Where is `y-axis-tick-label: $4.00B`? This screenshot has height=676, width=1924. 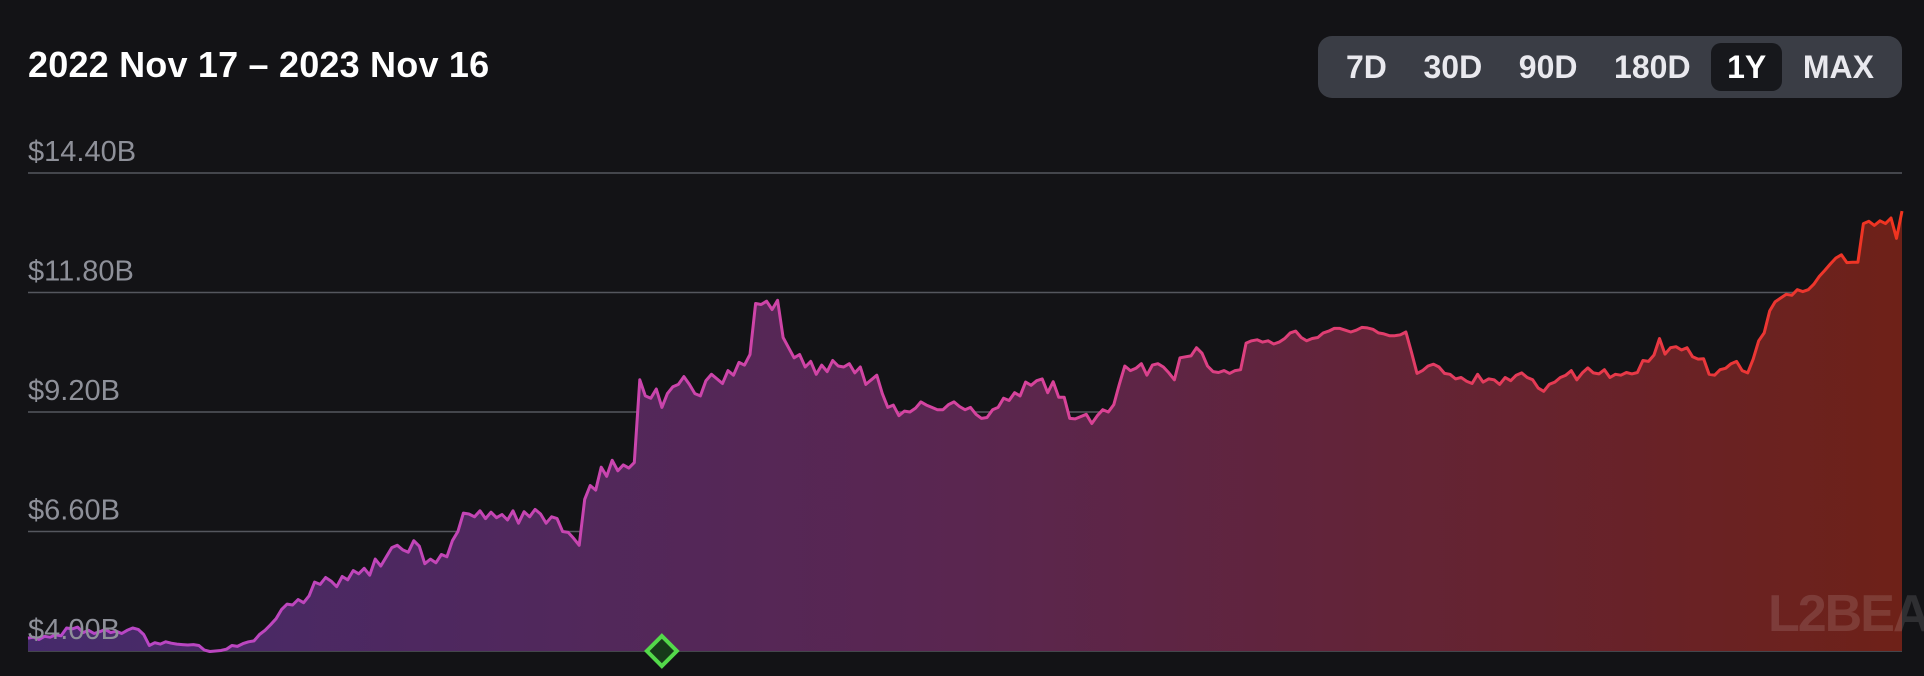
y-axis-tick-label: $4.00B is located at coordinates (74, 630).